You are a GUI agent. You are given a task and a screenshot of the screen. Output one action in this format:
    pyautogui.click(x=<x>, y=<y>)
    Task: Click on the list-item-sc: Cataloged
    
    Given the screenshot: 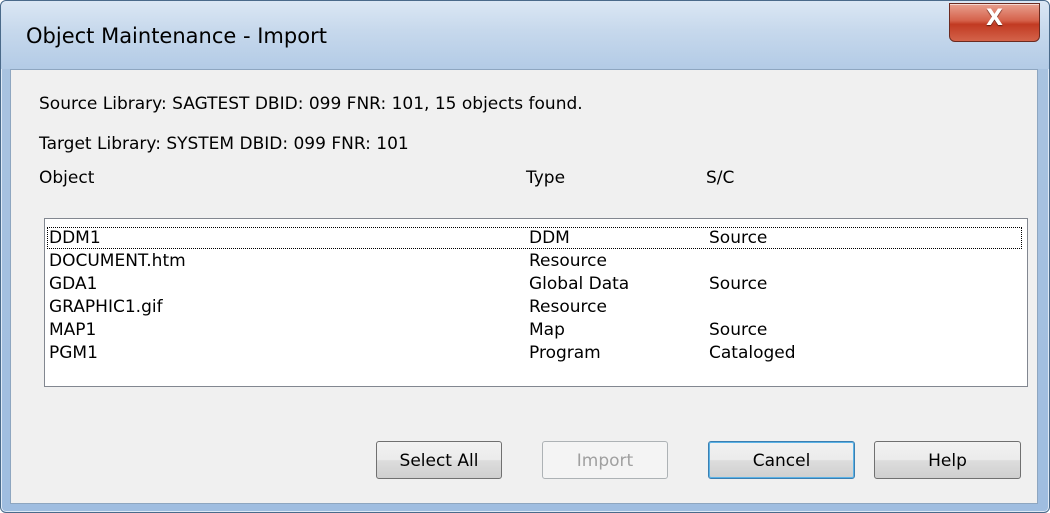 What is the action you would take?
    pyautogui.click(x=752, y=353)
    